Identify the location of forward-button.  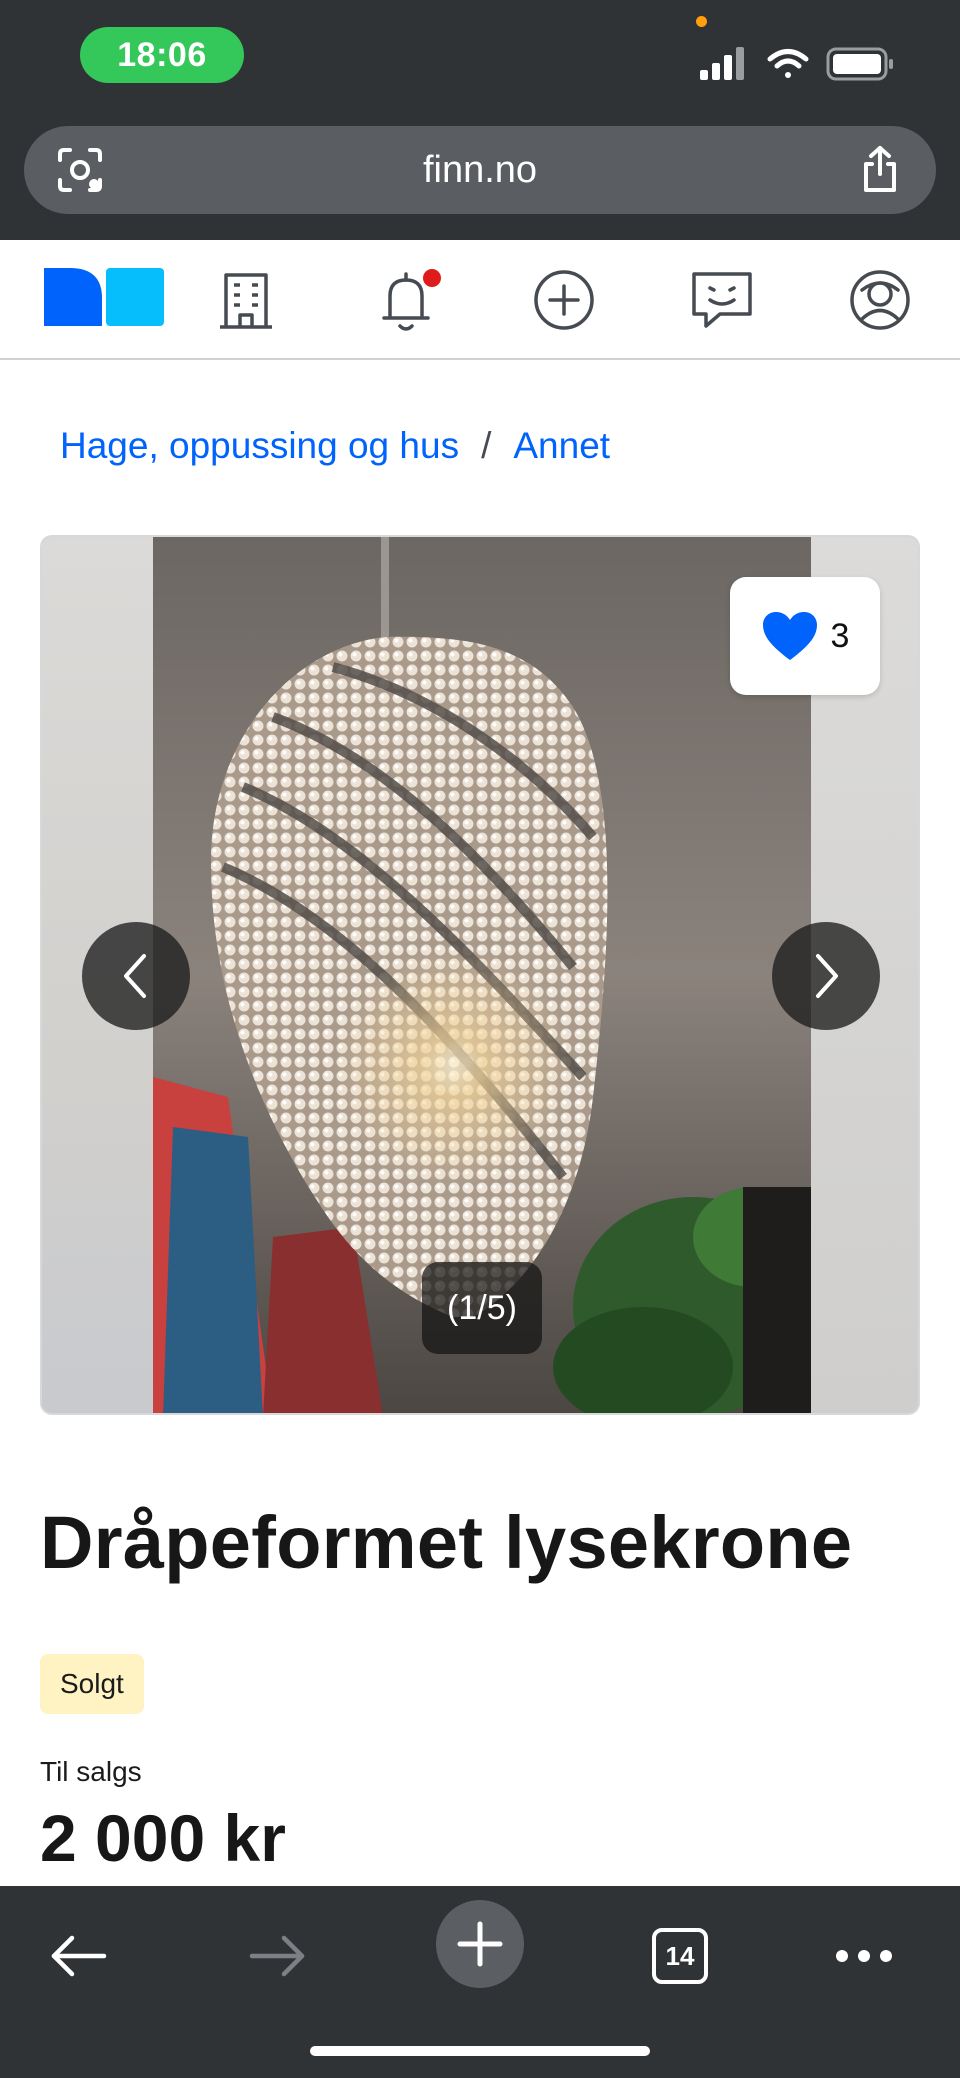
(278, 1956).